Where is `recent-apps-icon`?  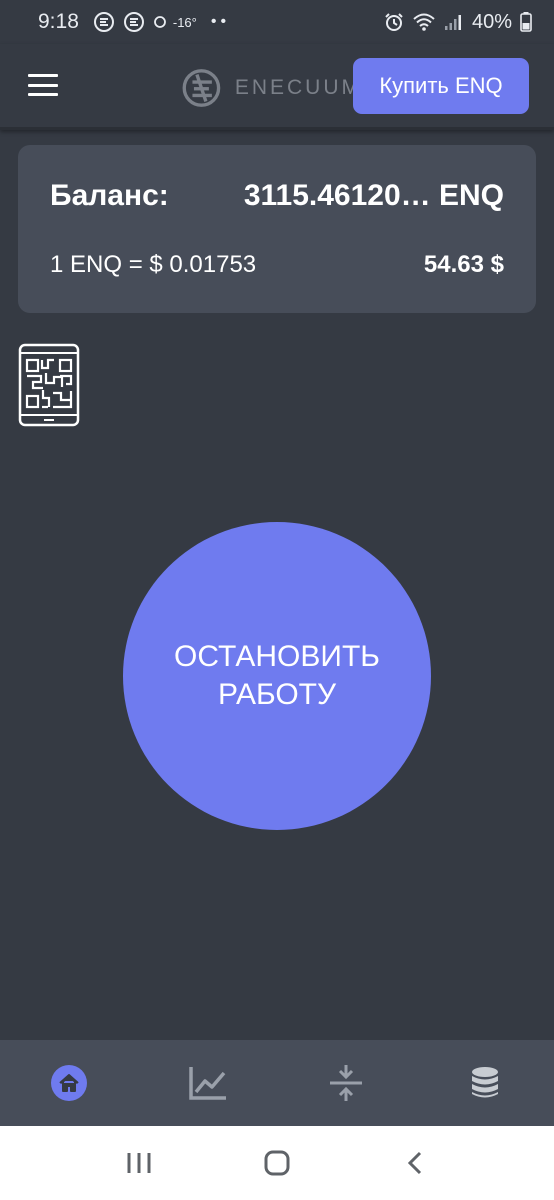 recent-apps-icon is located at coordinates (139, 1163).